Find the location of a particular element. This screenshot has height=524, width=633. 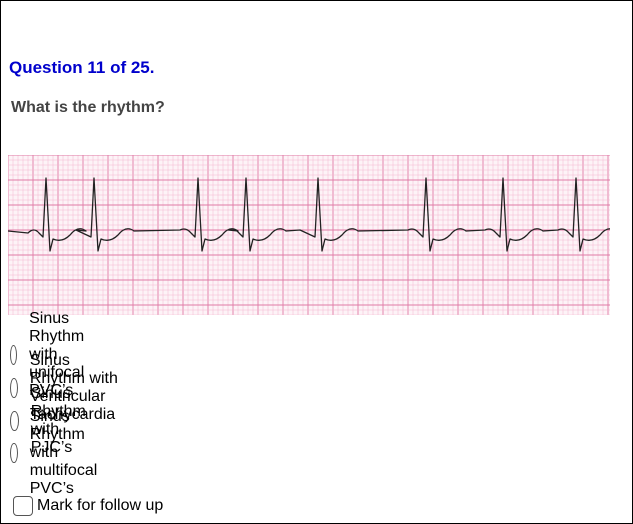

answer-option-label: Sinus Rhythm with multifocal PVC’s is located at coordinates (63, 452).